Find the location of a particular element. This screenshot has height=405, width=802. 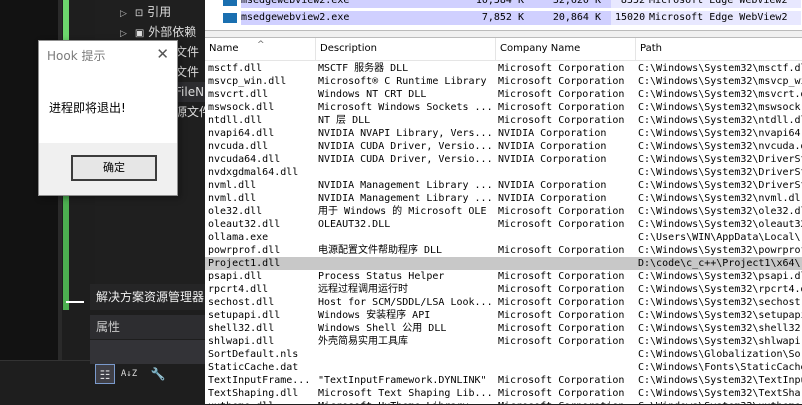

column-description: Description is located at coordinates (406, 49).